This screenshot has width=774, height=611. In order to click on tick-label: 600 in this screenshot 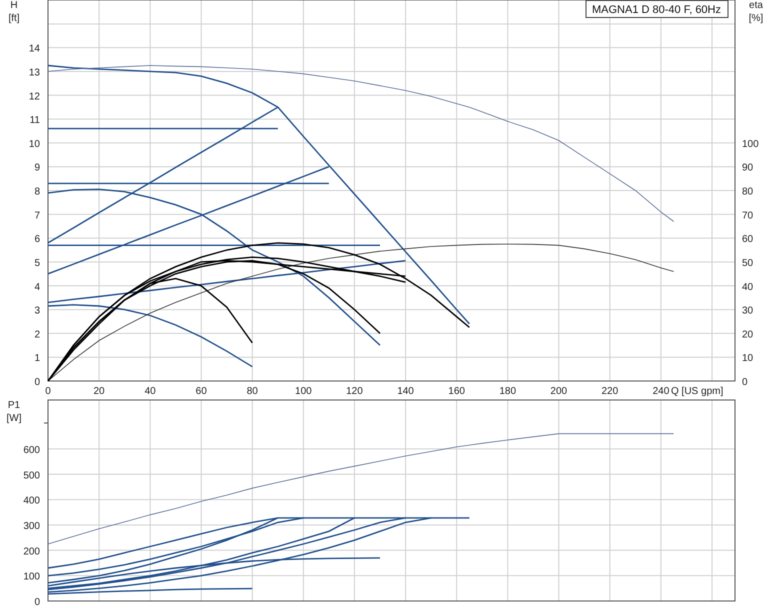, I will do `click(31, 450)`.